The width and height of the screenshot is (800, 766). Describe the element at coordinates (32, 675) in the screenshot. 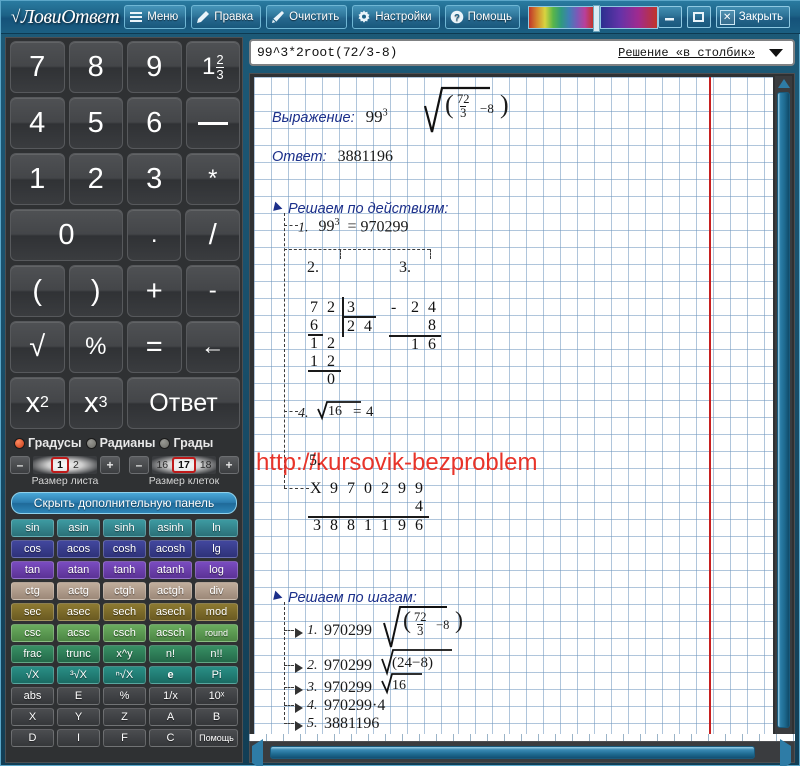

I see `function-button-sqrt: √X` at that location.